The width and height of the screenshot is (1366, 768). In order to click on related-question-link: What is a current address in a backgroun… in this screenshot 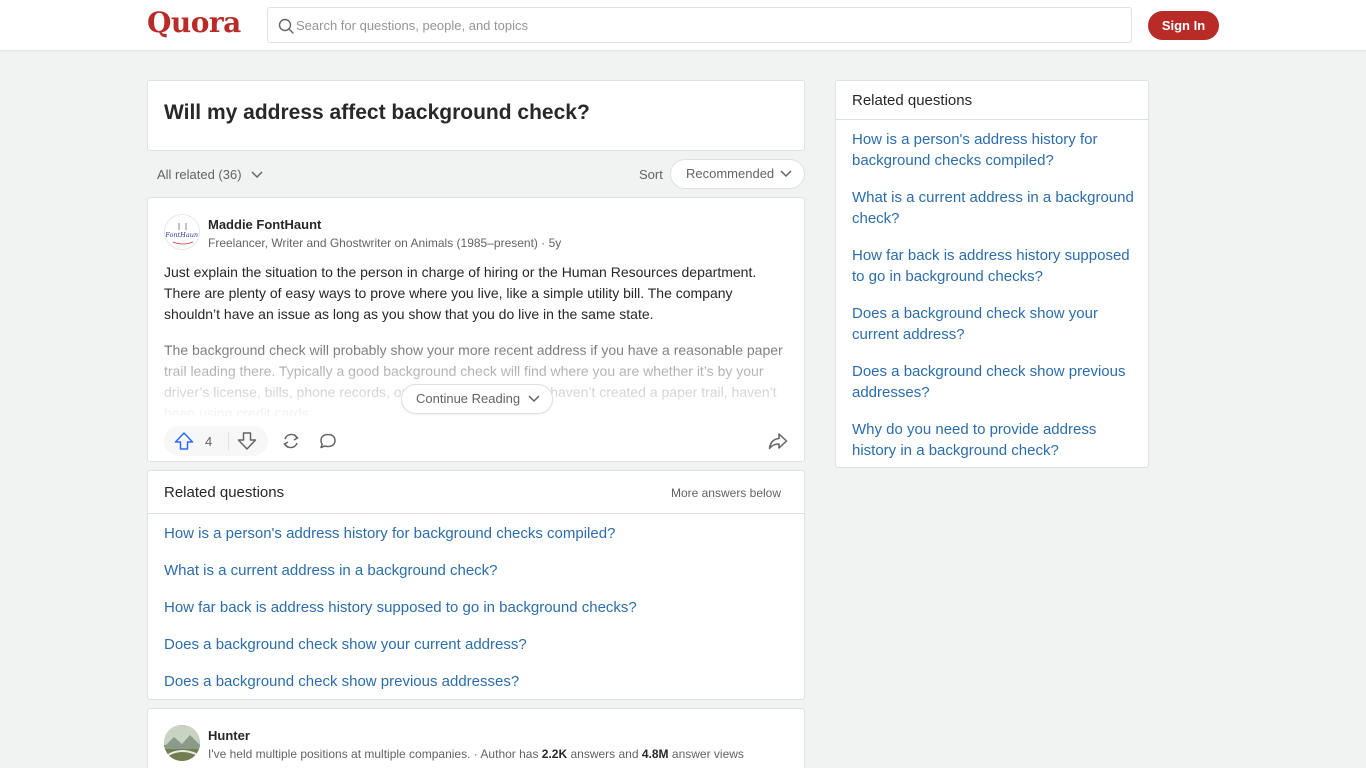, I will do `click(400, 570)`.